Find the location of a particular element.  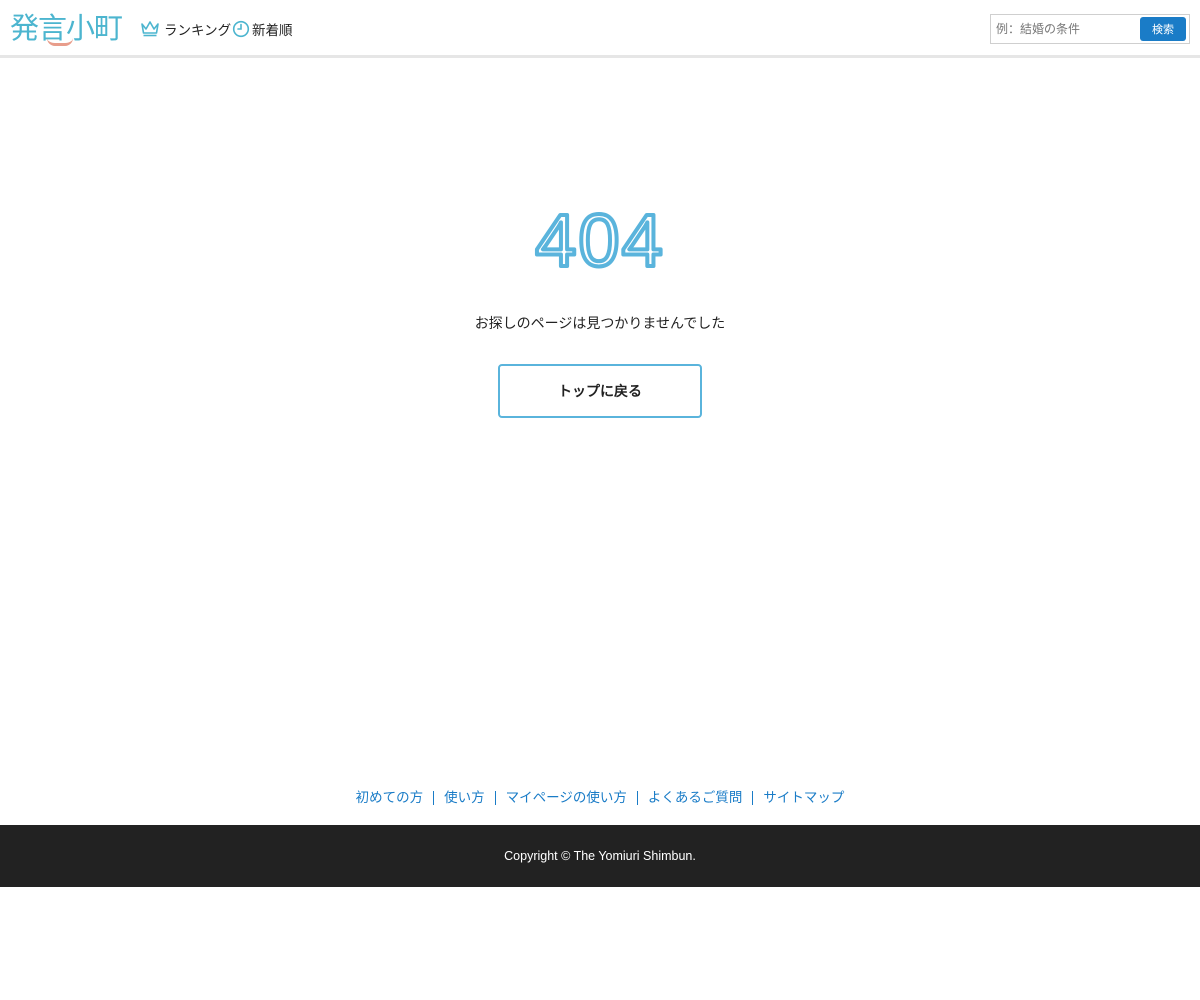

logo-smile-mark is located at coordinates (60, 42).